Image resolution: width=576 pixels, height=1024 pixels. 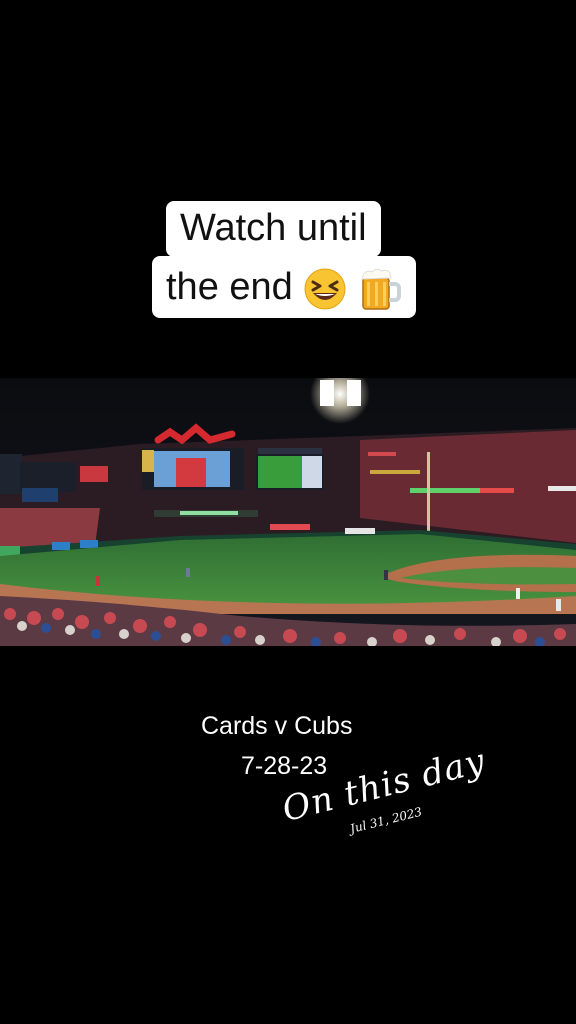 I want to click on caption-text-1: Watch until, so click(x=273, y=228).